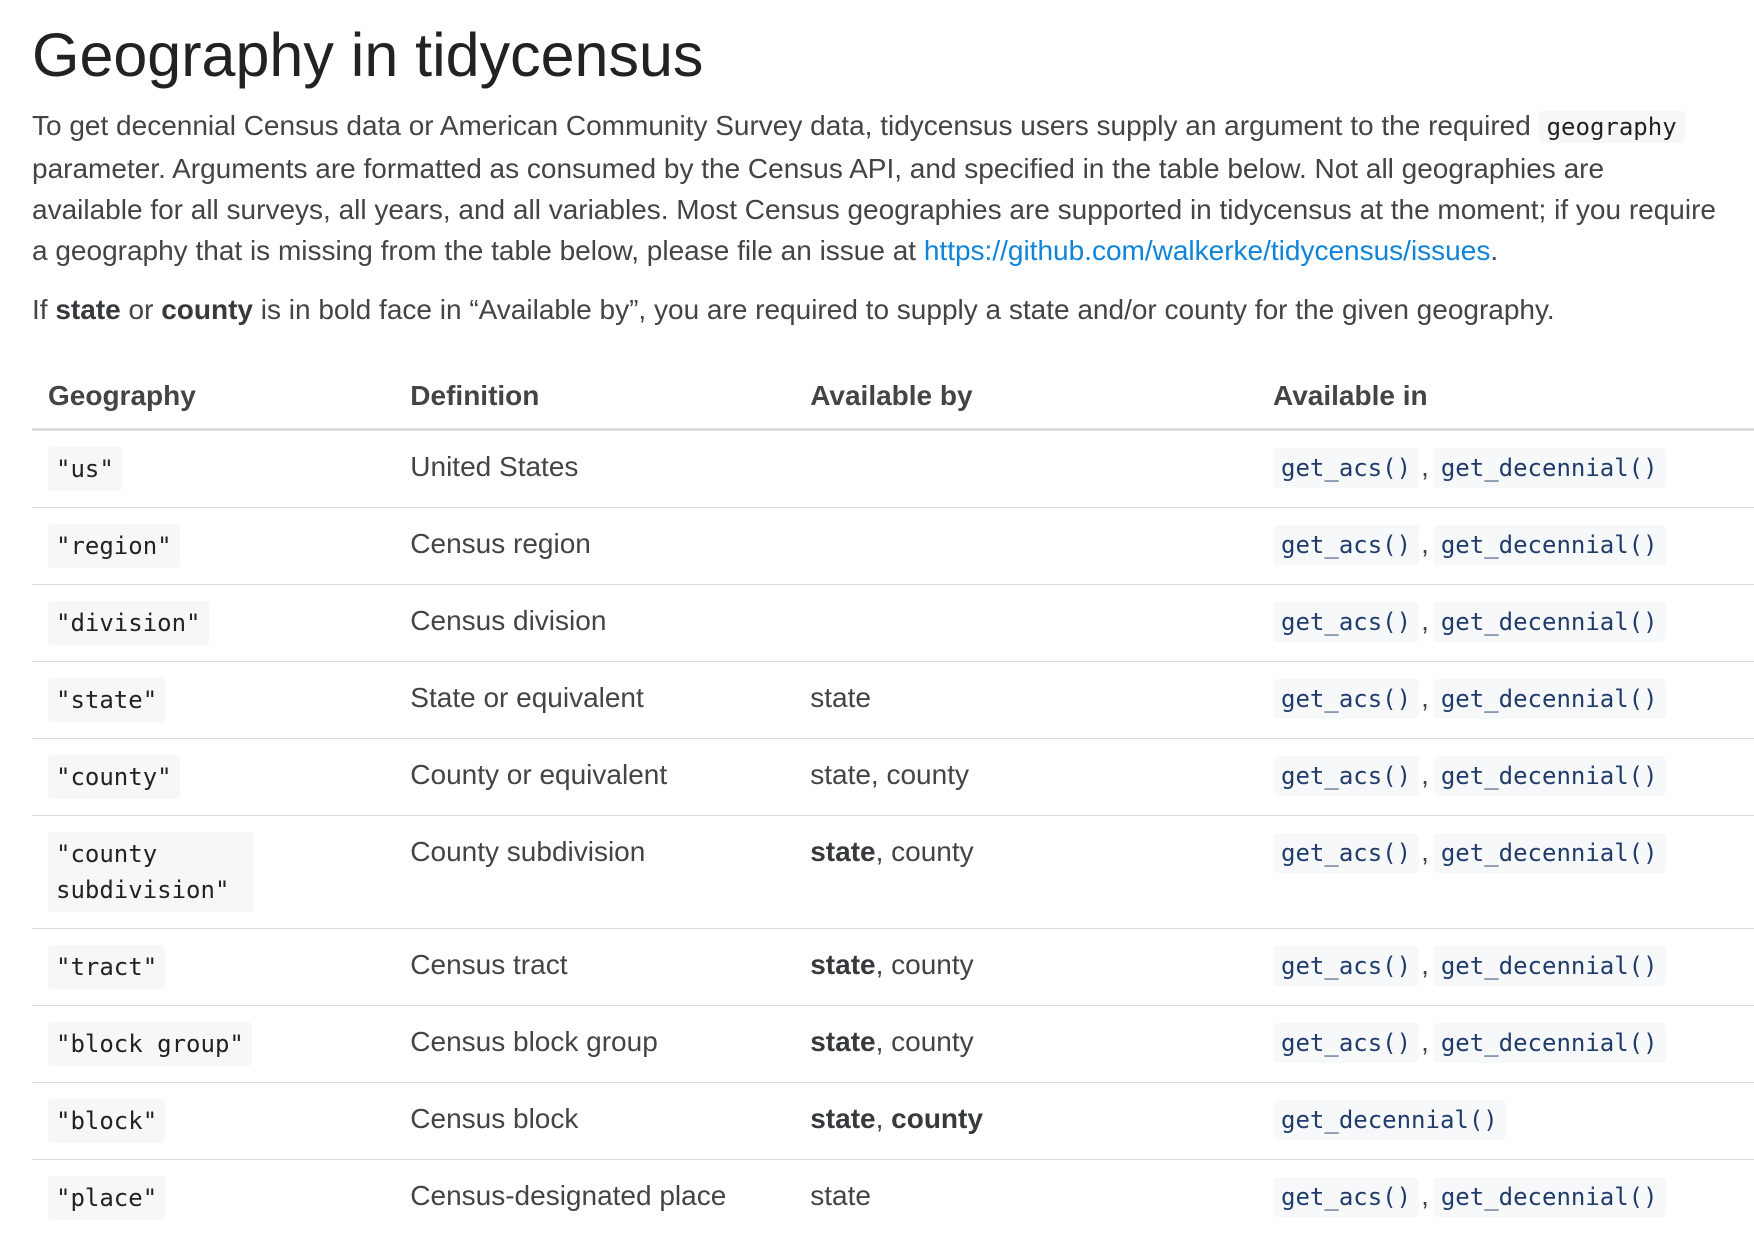  Describe the element at coordinates (594, 395) in the screenshot. I see `header-definition: Definition` at that location.